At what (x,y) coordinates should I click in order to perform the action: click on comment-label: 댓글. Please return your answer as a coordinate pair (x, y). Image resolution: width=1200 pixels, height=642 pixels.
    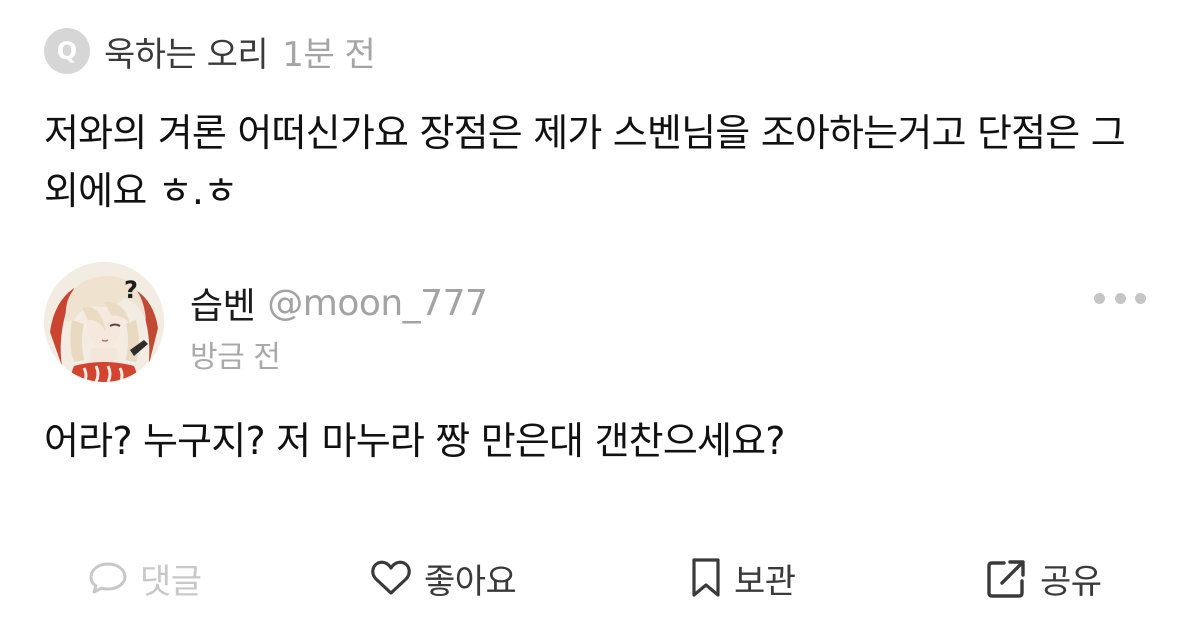
    Looking at the image, I should click on (171, 581).